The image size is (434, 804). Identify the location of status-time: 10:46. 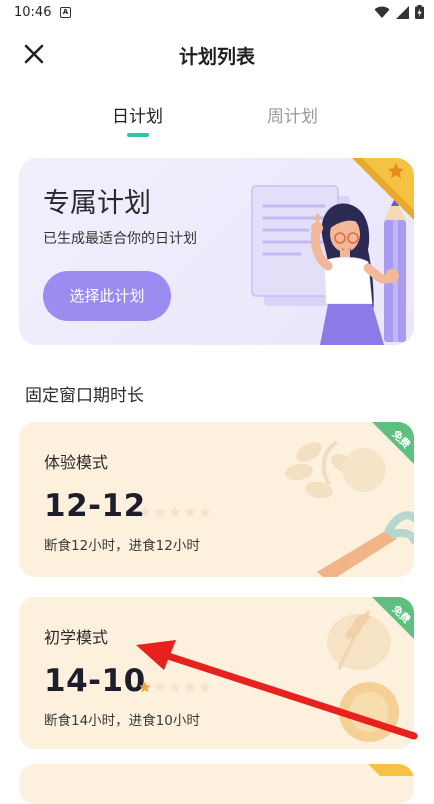
(33, 12).